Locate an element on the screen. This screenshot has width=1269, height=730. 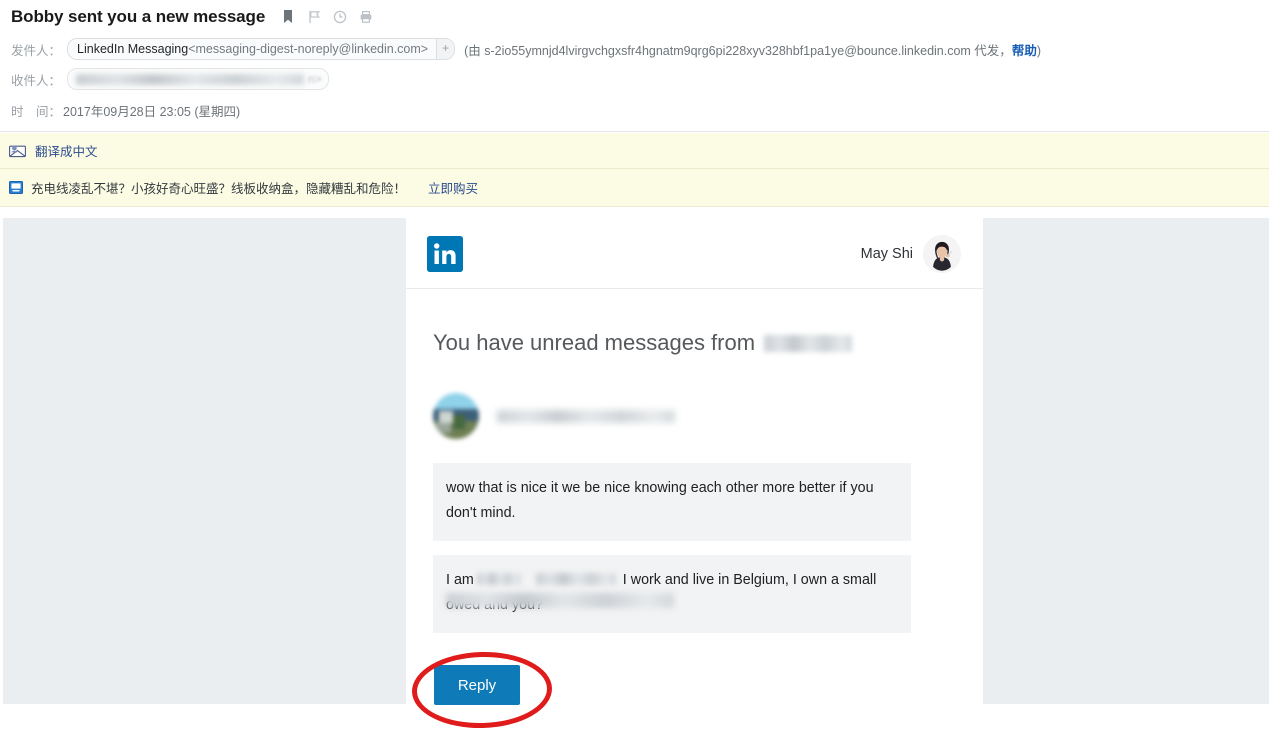
flag-icon is located at coordinates (314, 17).